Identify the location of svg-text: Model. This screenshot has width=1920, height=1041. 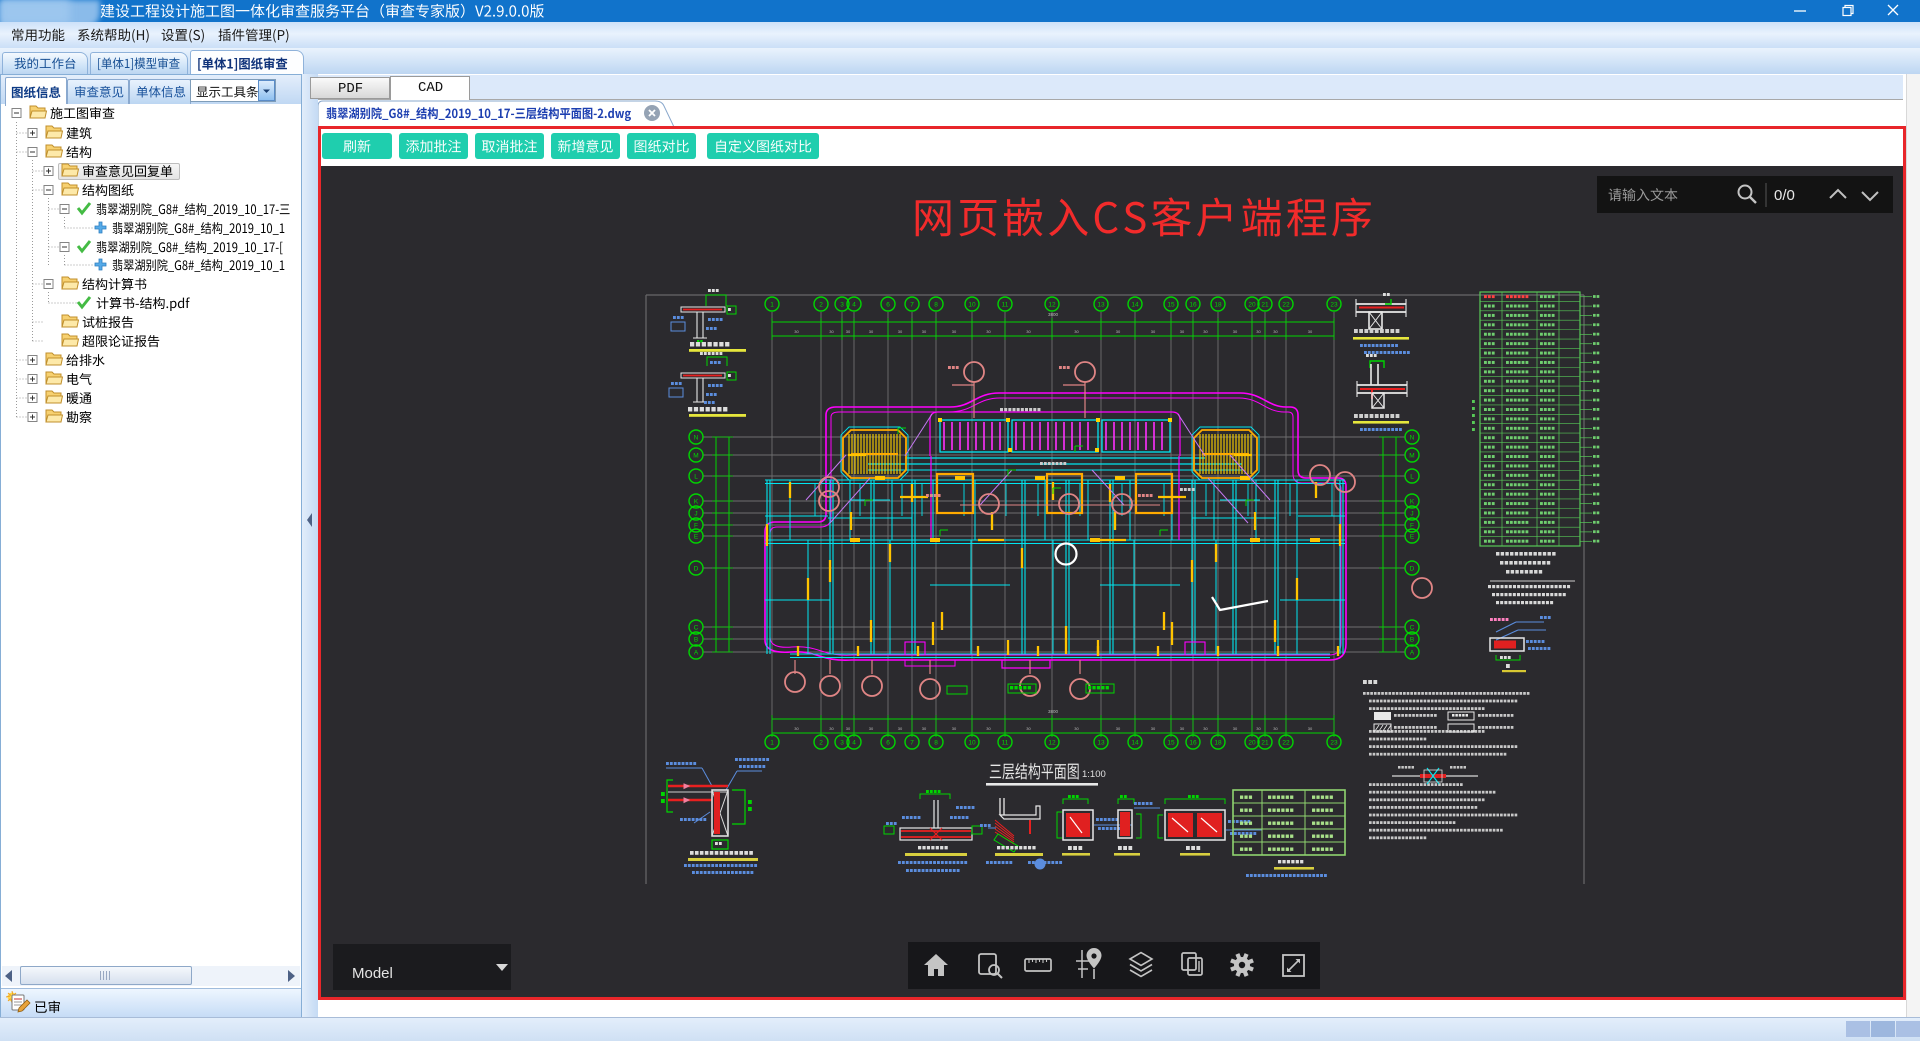
(372, 973).